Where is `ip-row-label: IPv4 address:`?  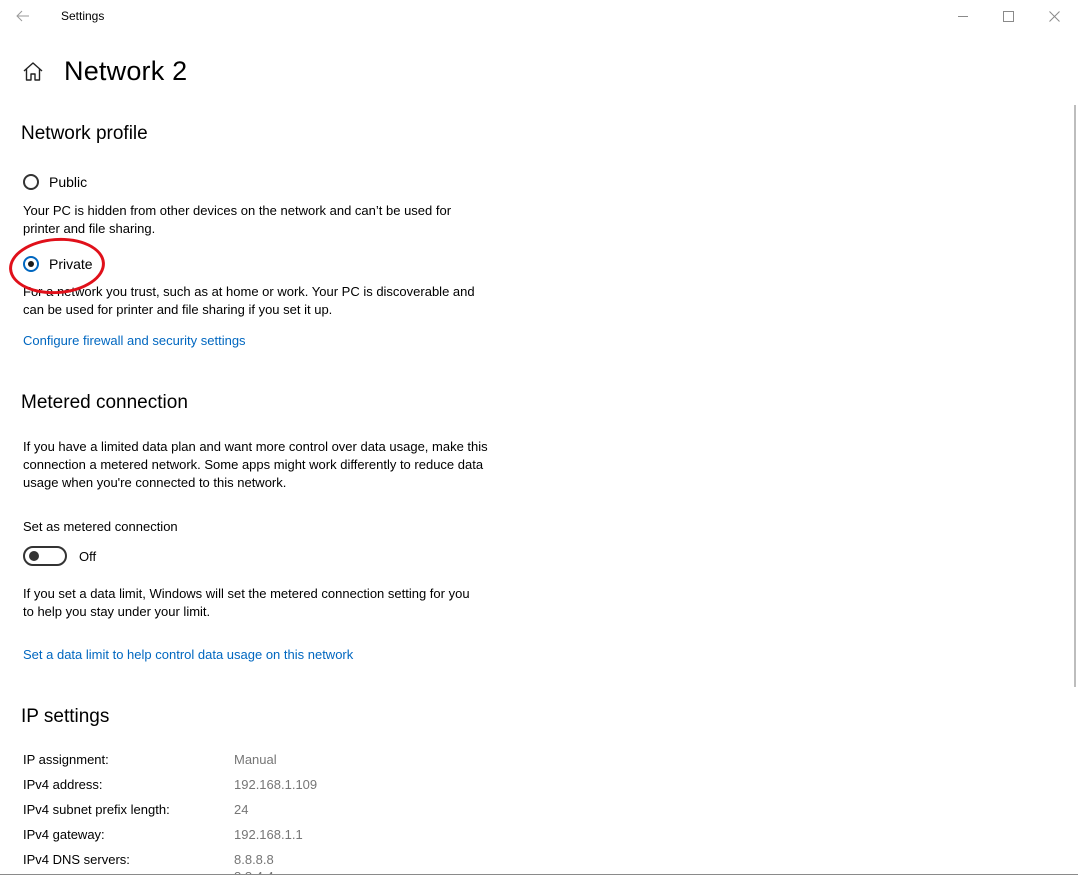
ip-row-label: IPv4 address: is located at coordinates (63, 784).